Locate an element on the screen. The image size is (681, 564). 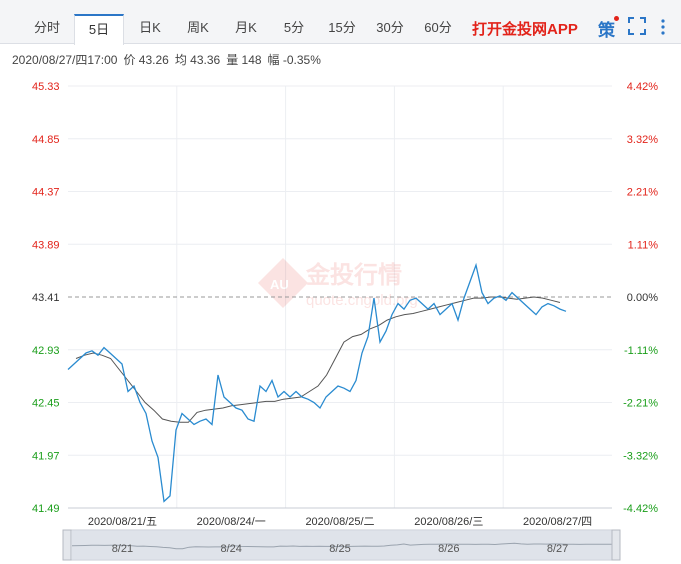
y-tick-right: 1.11% is located at coordinates (643, 245).